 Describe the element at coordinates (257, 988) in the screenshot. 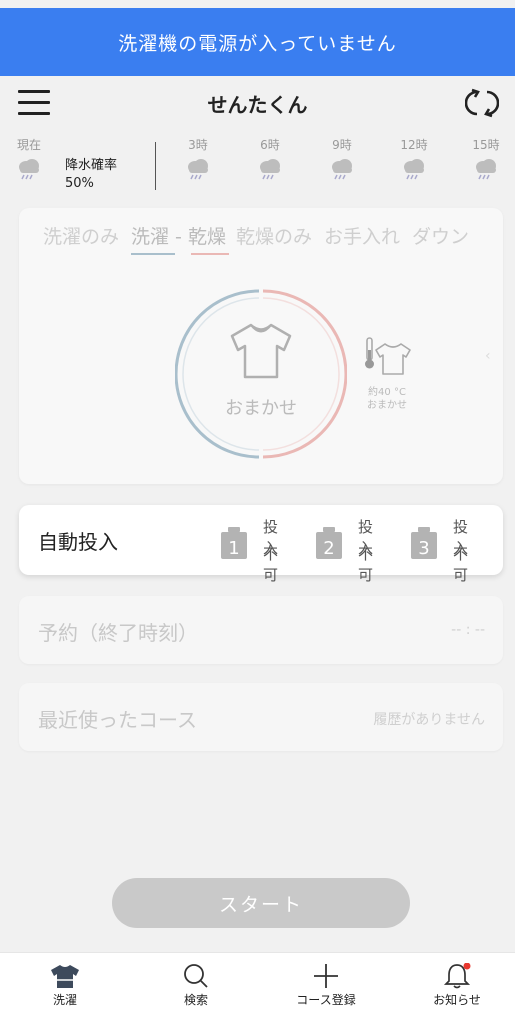

I see `bottom-navigation: 洗濯 検索 コース登録 お知らせ` at that location.